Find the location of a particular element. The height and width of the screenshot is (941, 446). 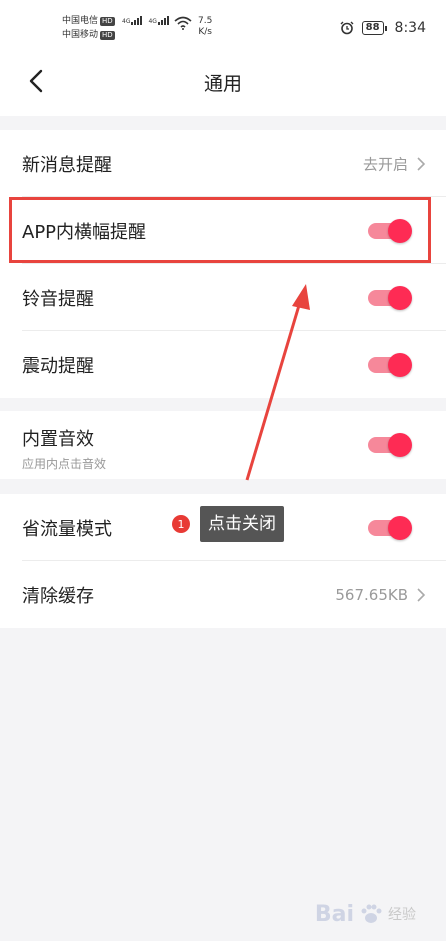

annotation-tooltip: 1 点击关闭 is located at coordinates (228, 524).